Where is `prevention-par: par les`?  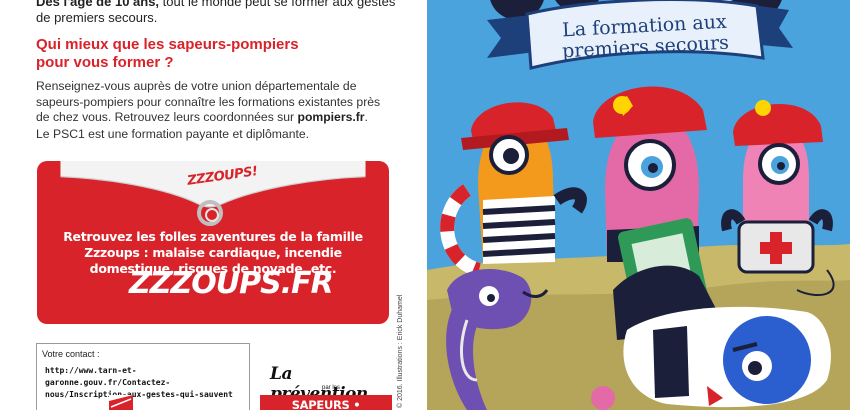
prevention-par: par les is located at coordinates (331, 388).